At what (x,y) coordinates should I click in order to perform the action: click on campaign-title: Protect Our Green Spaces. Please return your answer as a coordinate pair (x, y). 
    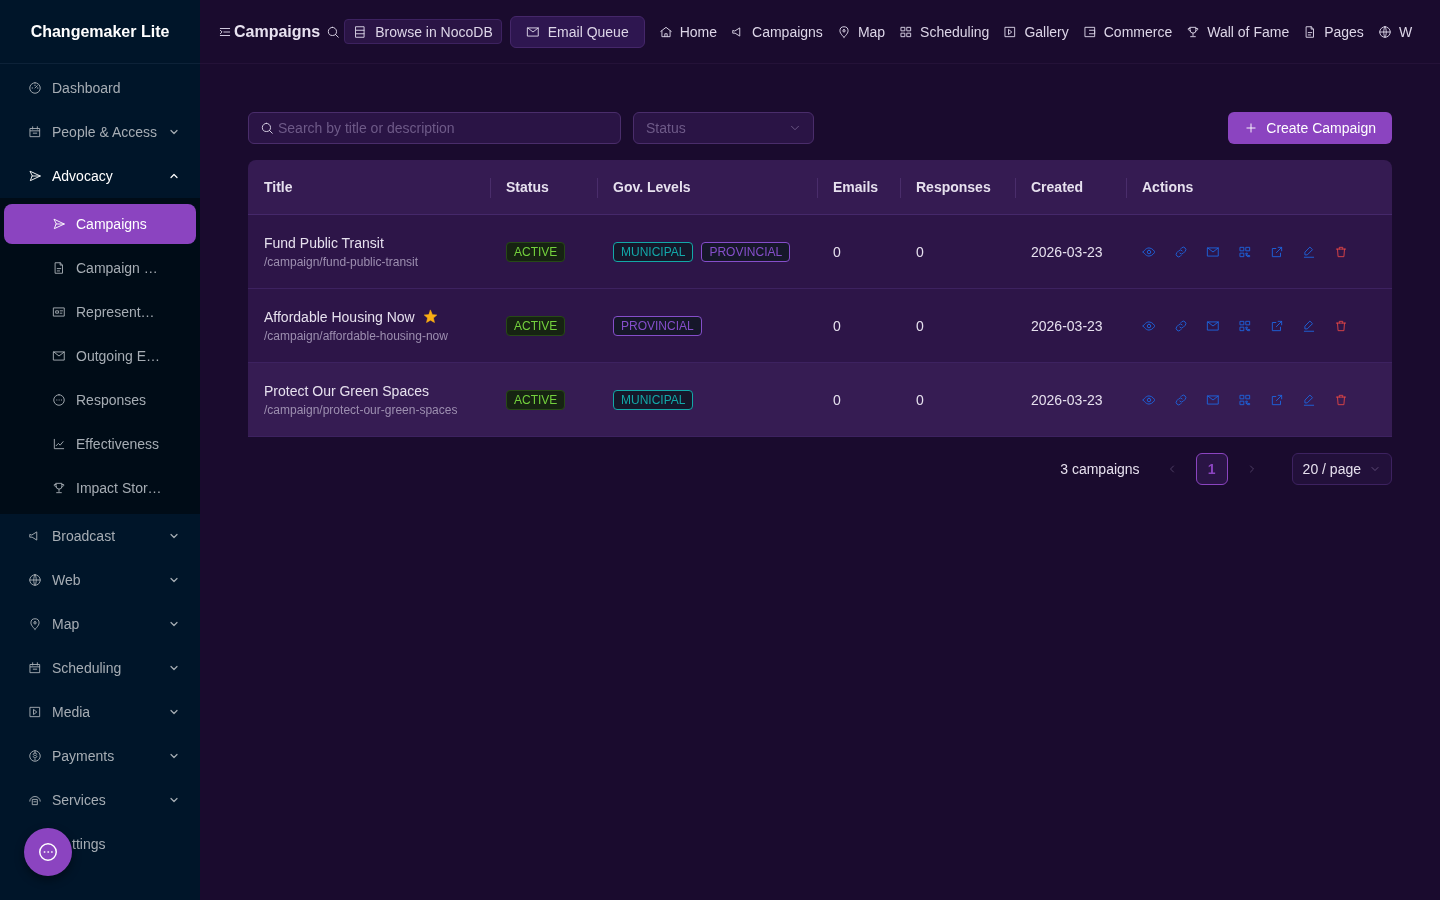
    Looking at the image, I should click on (346, 390).